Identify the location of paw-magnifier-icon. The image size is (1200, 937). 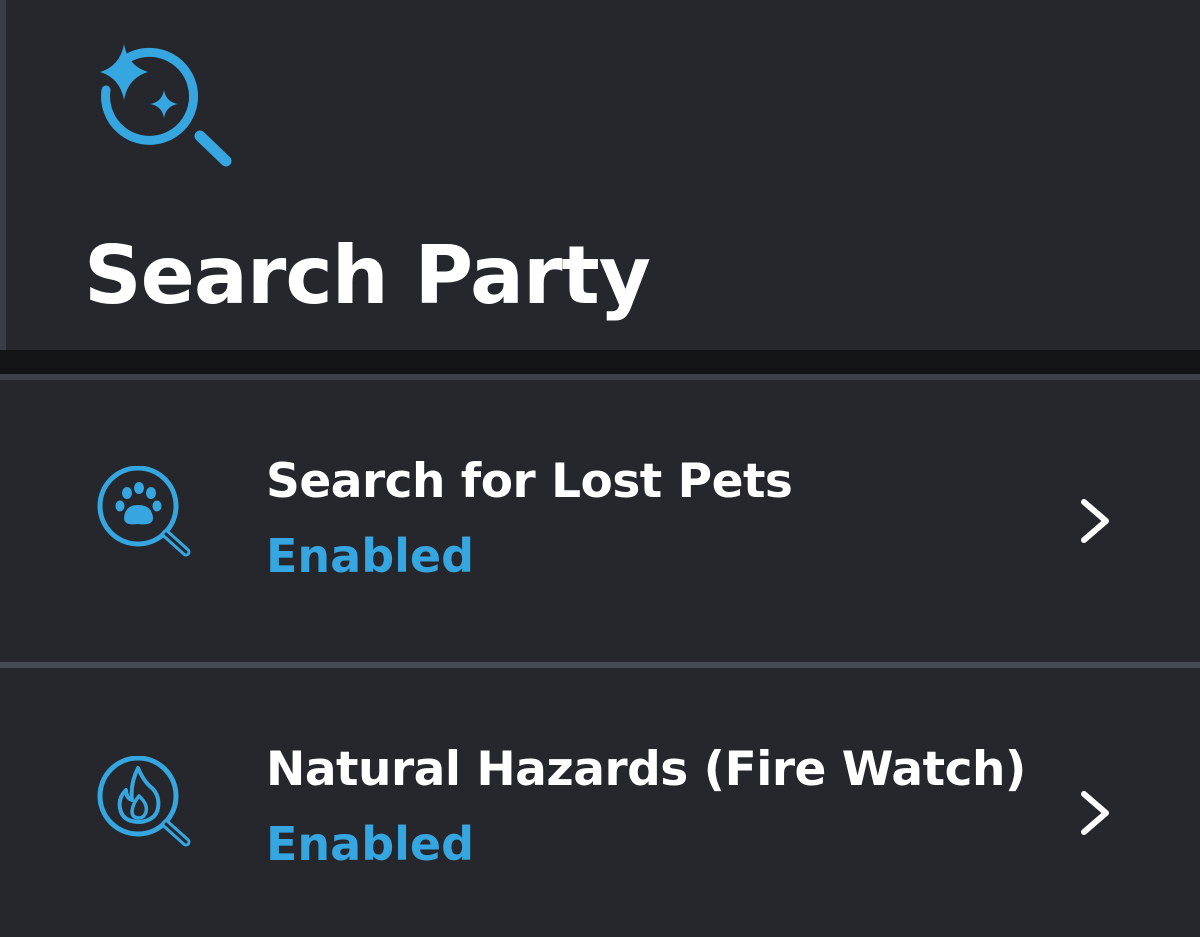
(144, 511).